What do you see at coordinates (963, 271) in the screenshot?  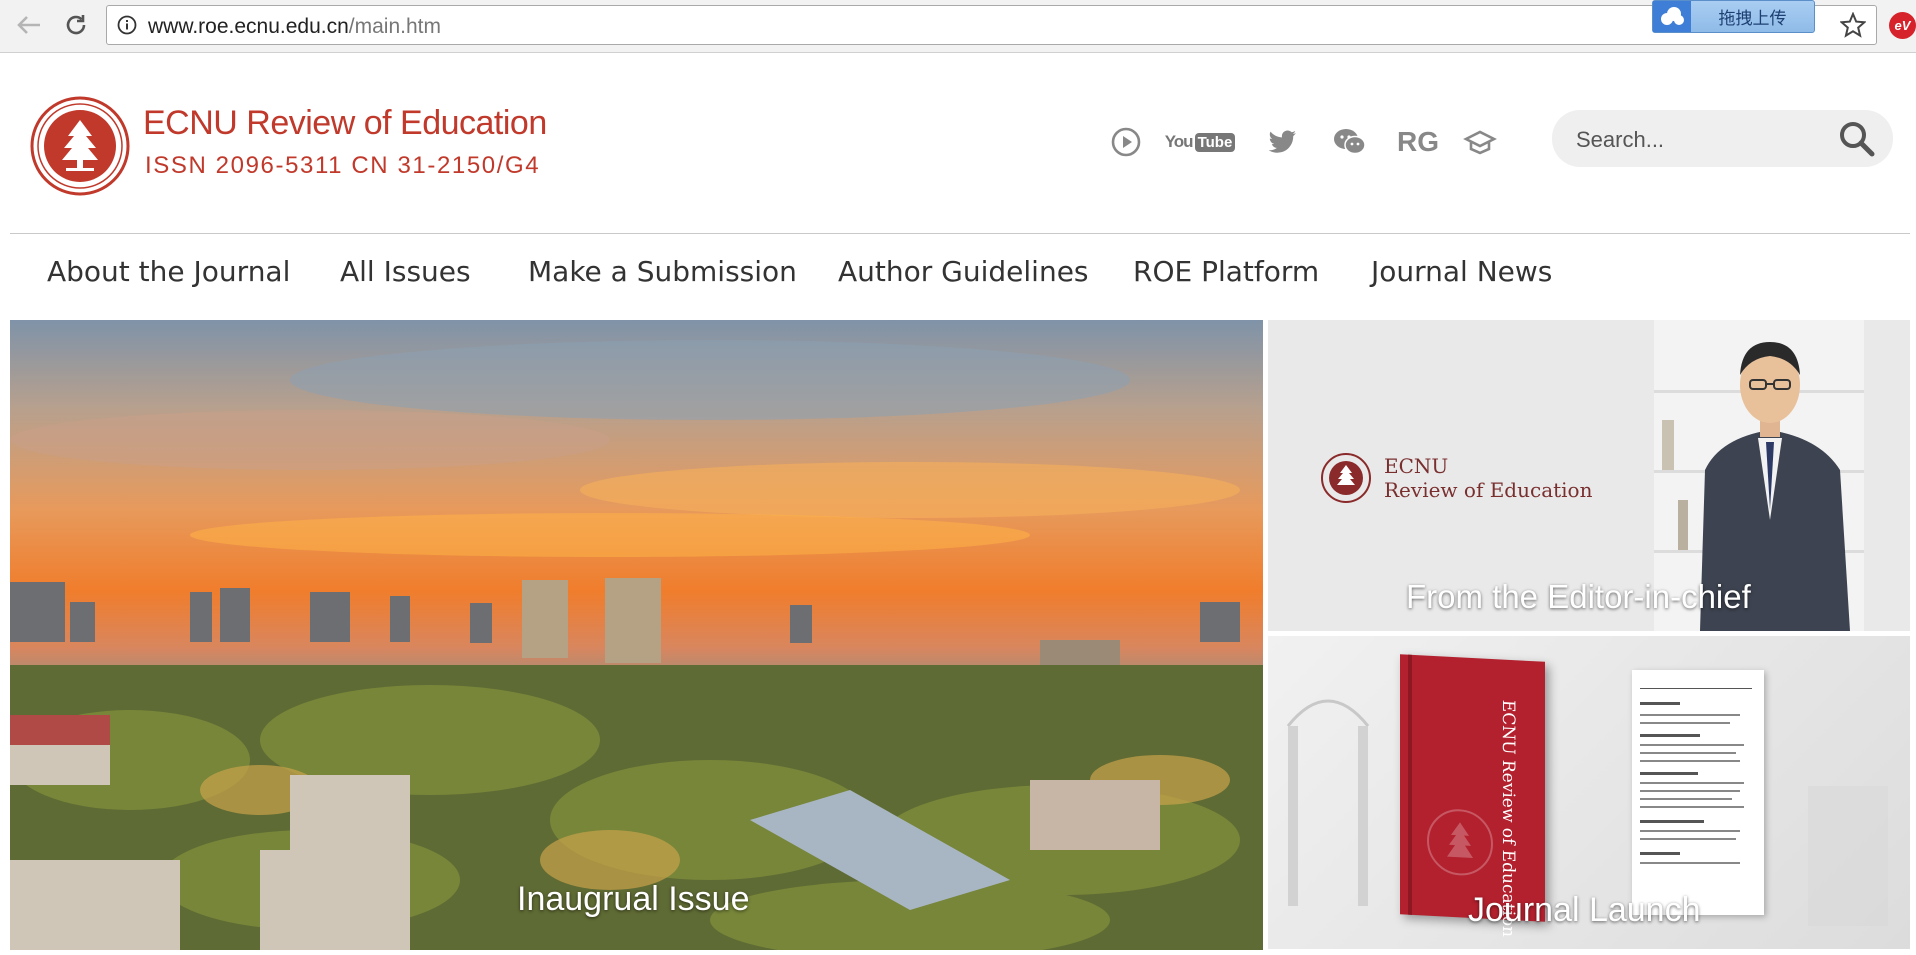 I see `nav-author-guidelines: Author Guidelines` at bounding box center [963, 271].